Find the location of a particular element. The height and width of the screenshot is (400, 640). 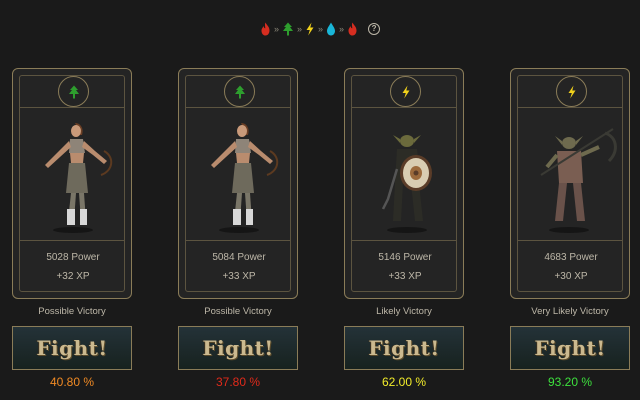

element-chain: » » » » ? is located at coordinates (320, 29).